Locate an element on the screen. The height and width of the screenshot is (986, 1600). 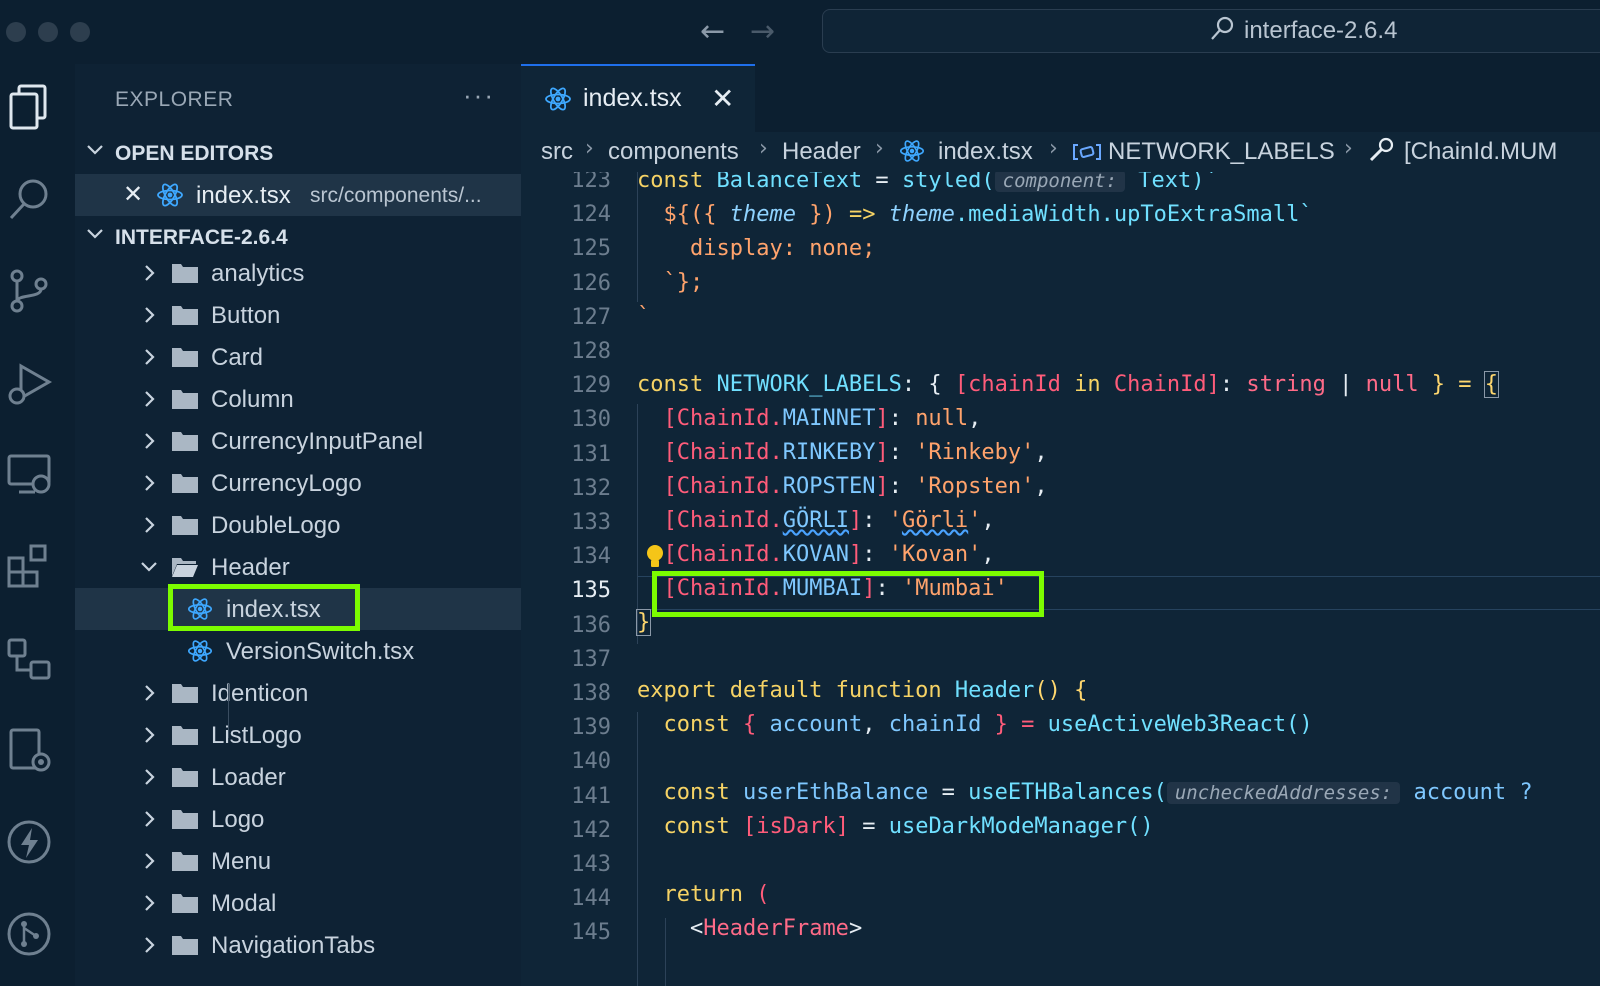
tree-folder: DoubleLogo is located at coordinates (298, 525).